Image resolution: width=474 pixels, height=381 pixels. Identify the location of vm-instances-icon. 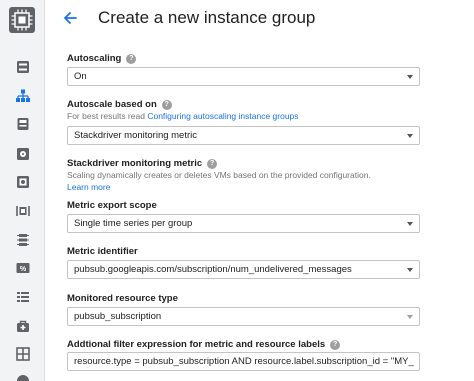
(22, 66).